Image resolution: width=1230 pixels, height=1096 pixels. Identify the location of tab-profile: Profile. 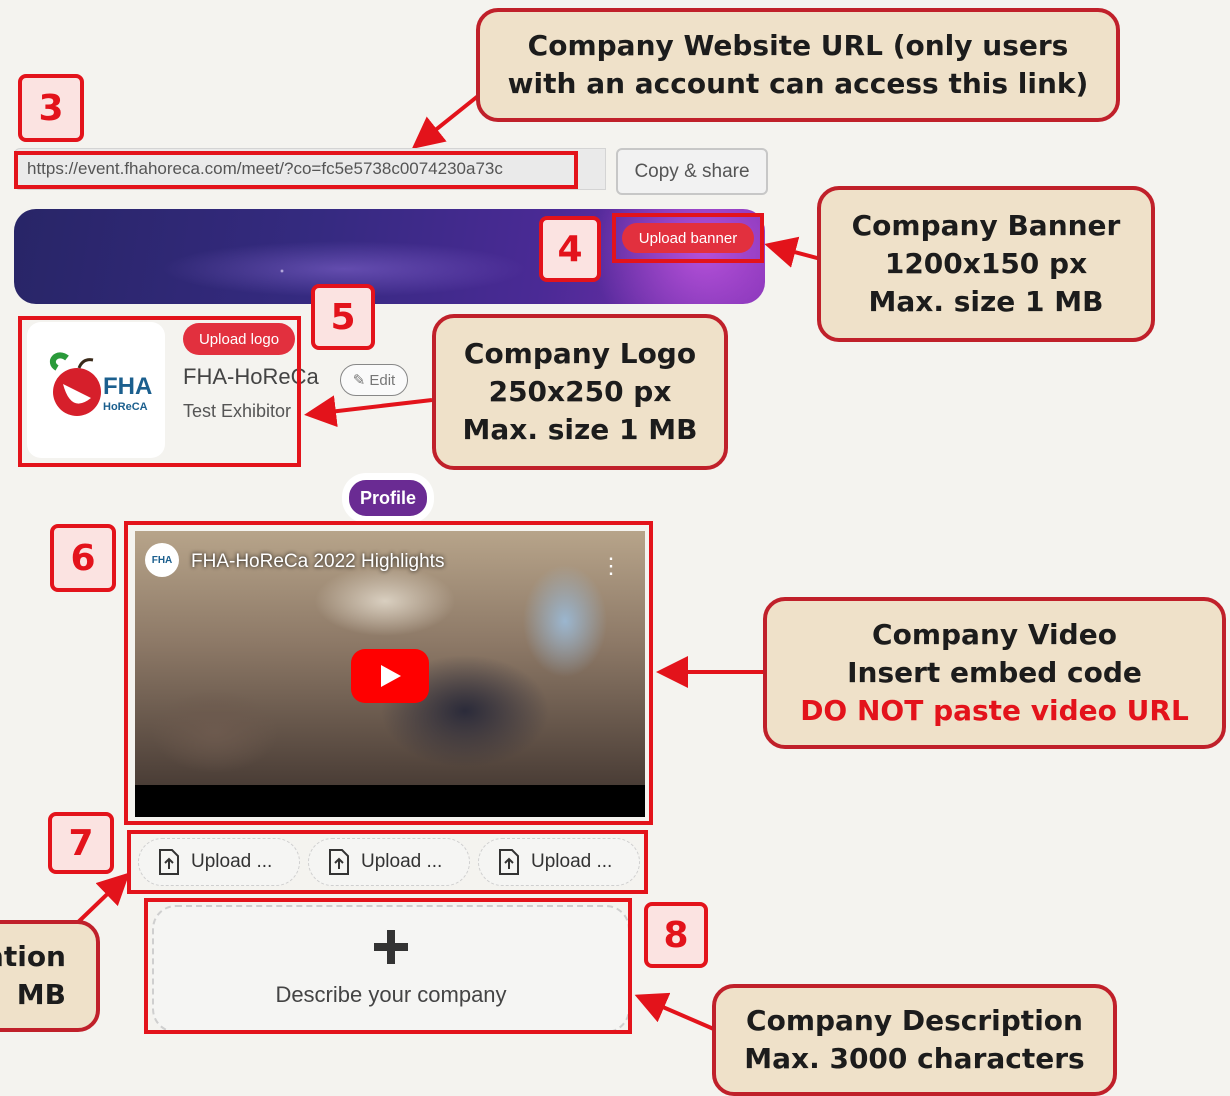
(388, 498).